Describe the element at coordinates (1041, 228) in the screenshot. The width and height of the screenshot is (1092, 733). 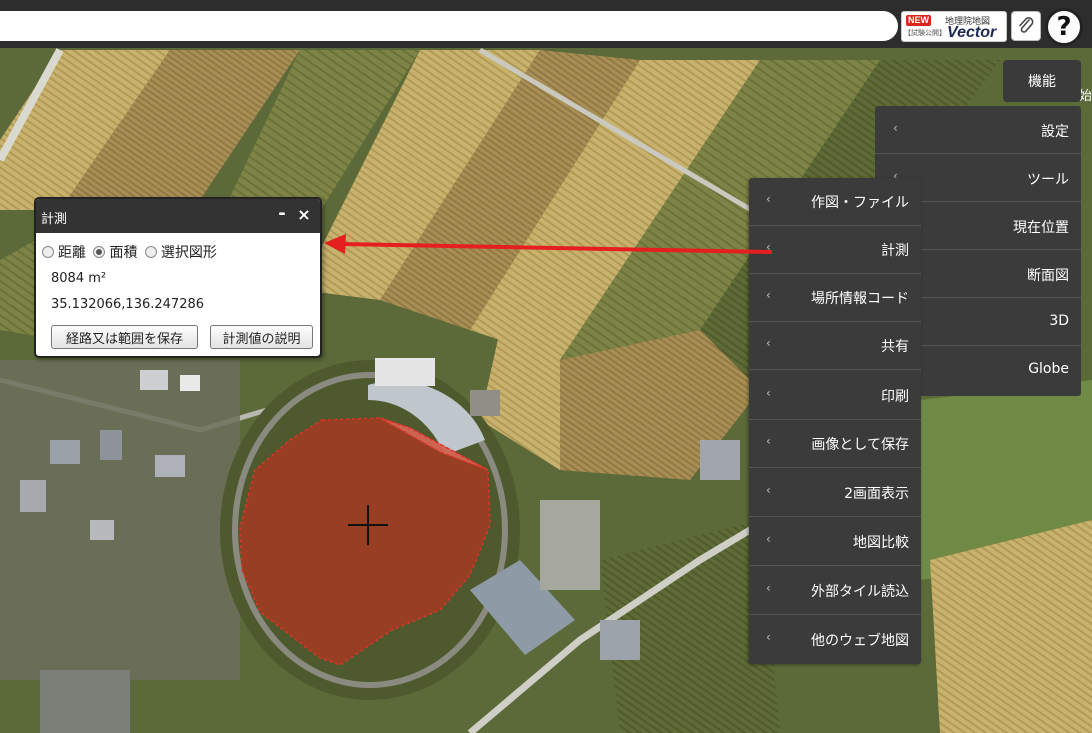
I see `menu-item-label: 現在位置` at that location.